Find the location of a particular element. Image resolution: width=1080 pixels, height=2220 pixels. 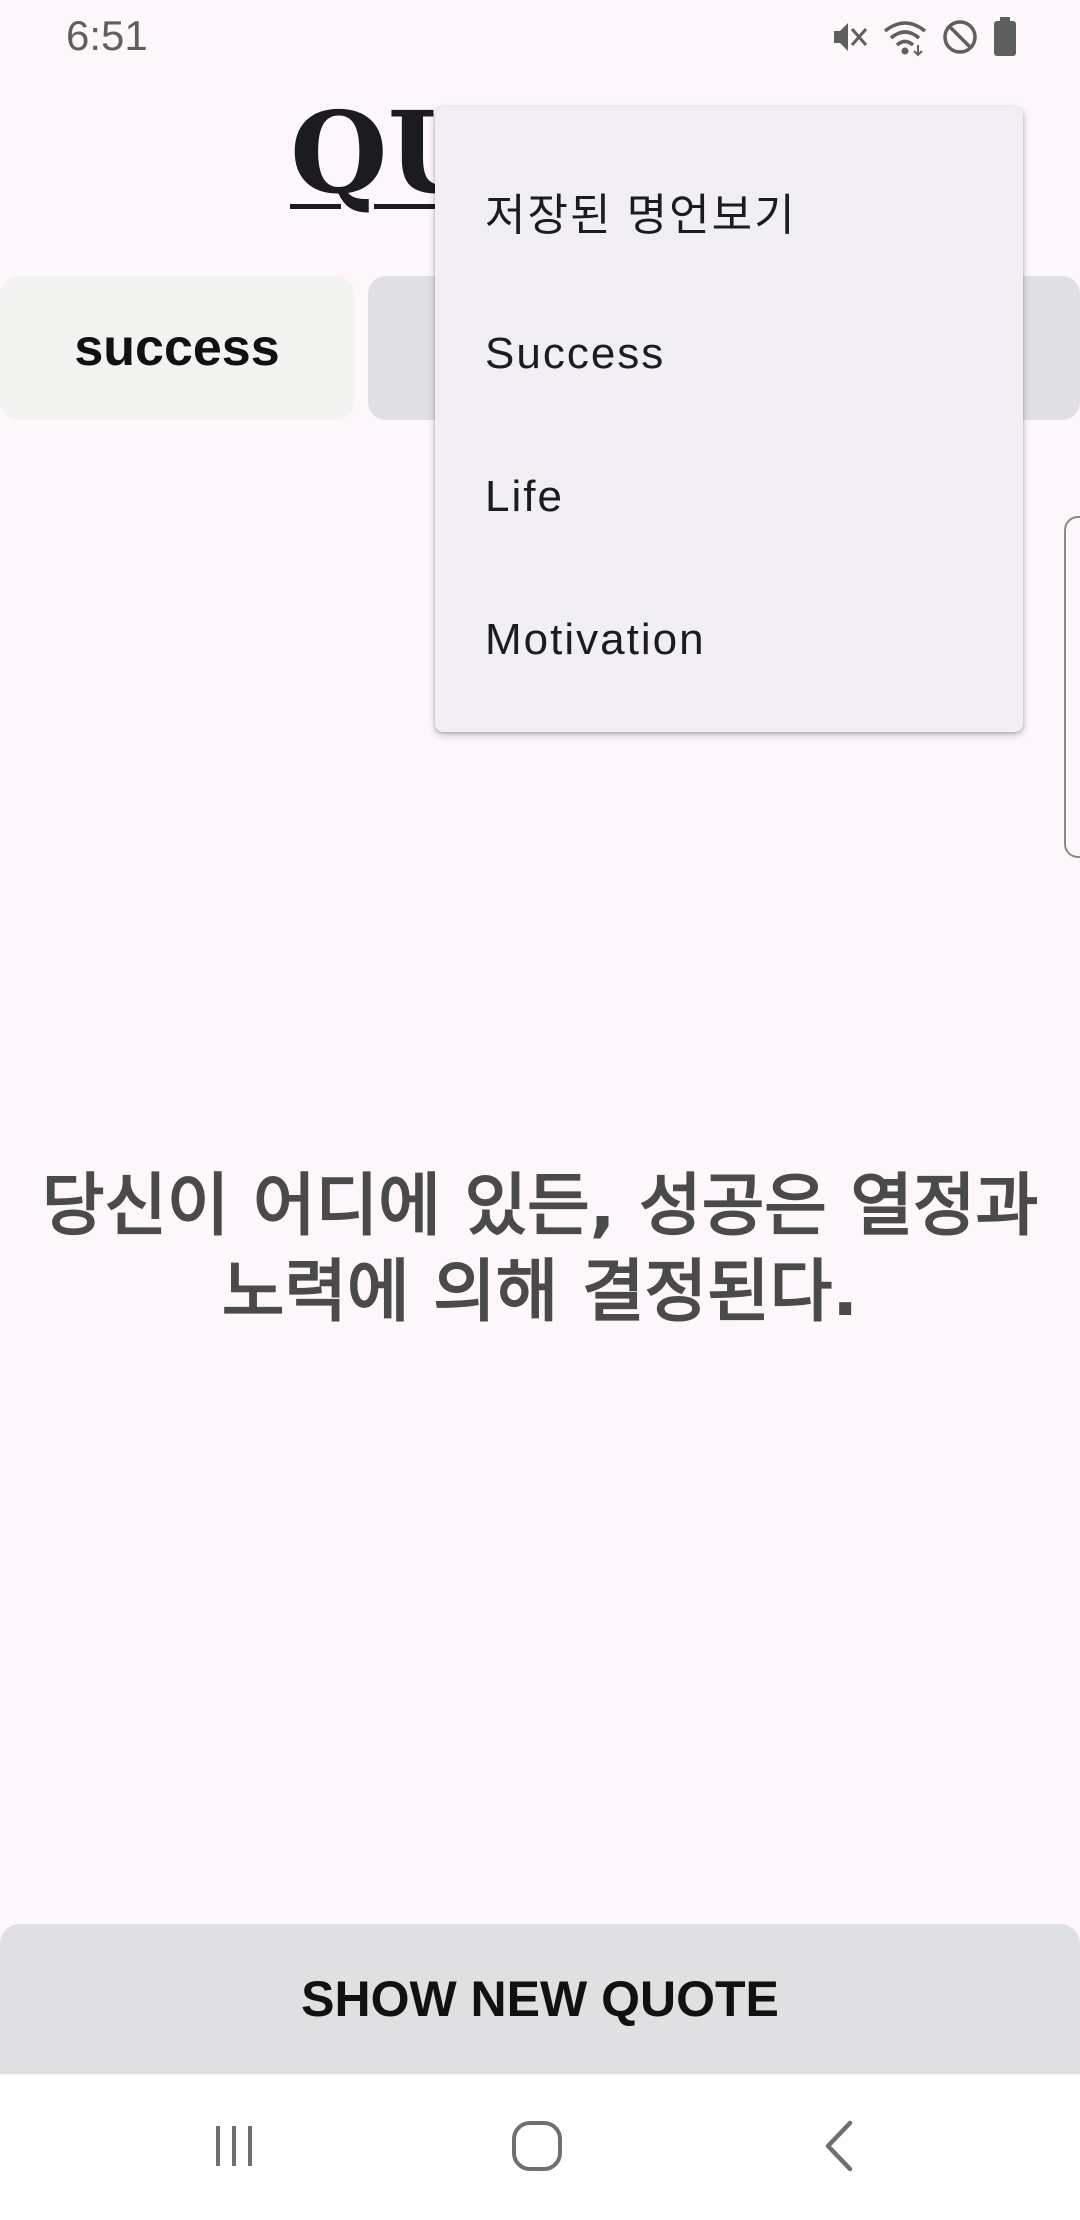

back-button is located at coordinates (840, 2148).